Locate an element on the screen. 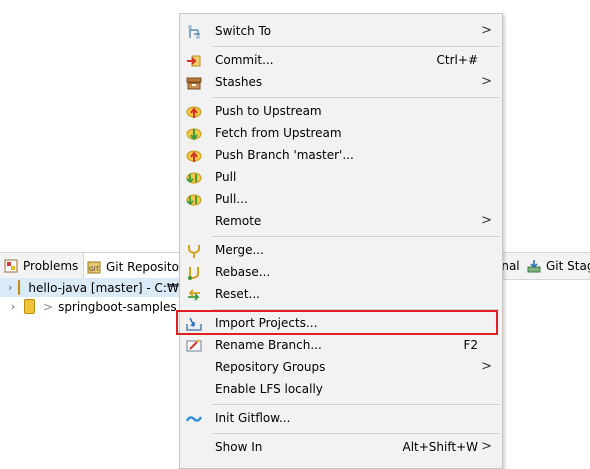  stash-icon is located at coordinates (194, 83).